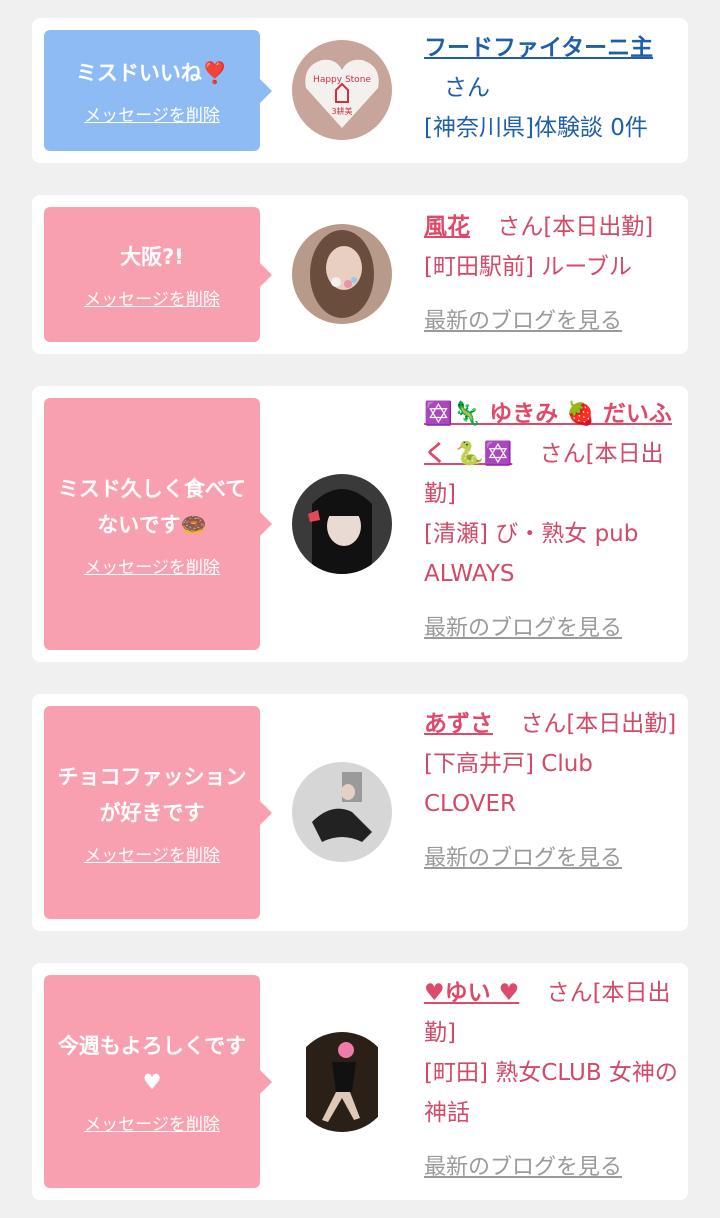  Describe the element at coordinates (471, 993) in the screenshot. I see `sender-name-link: ♥ゆい ♥` at that location.